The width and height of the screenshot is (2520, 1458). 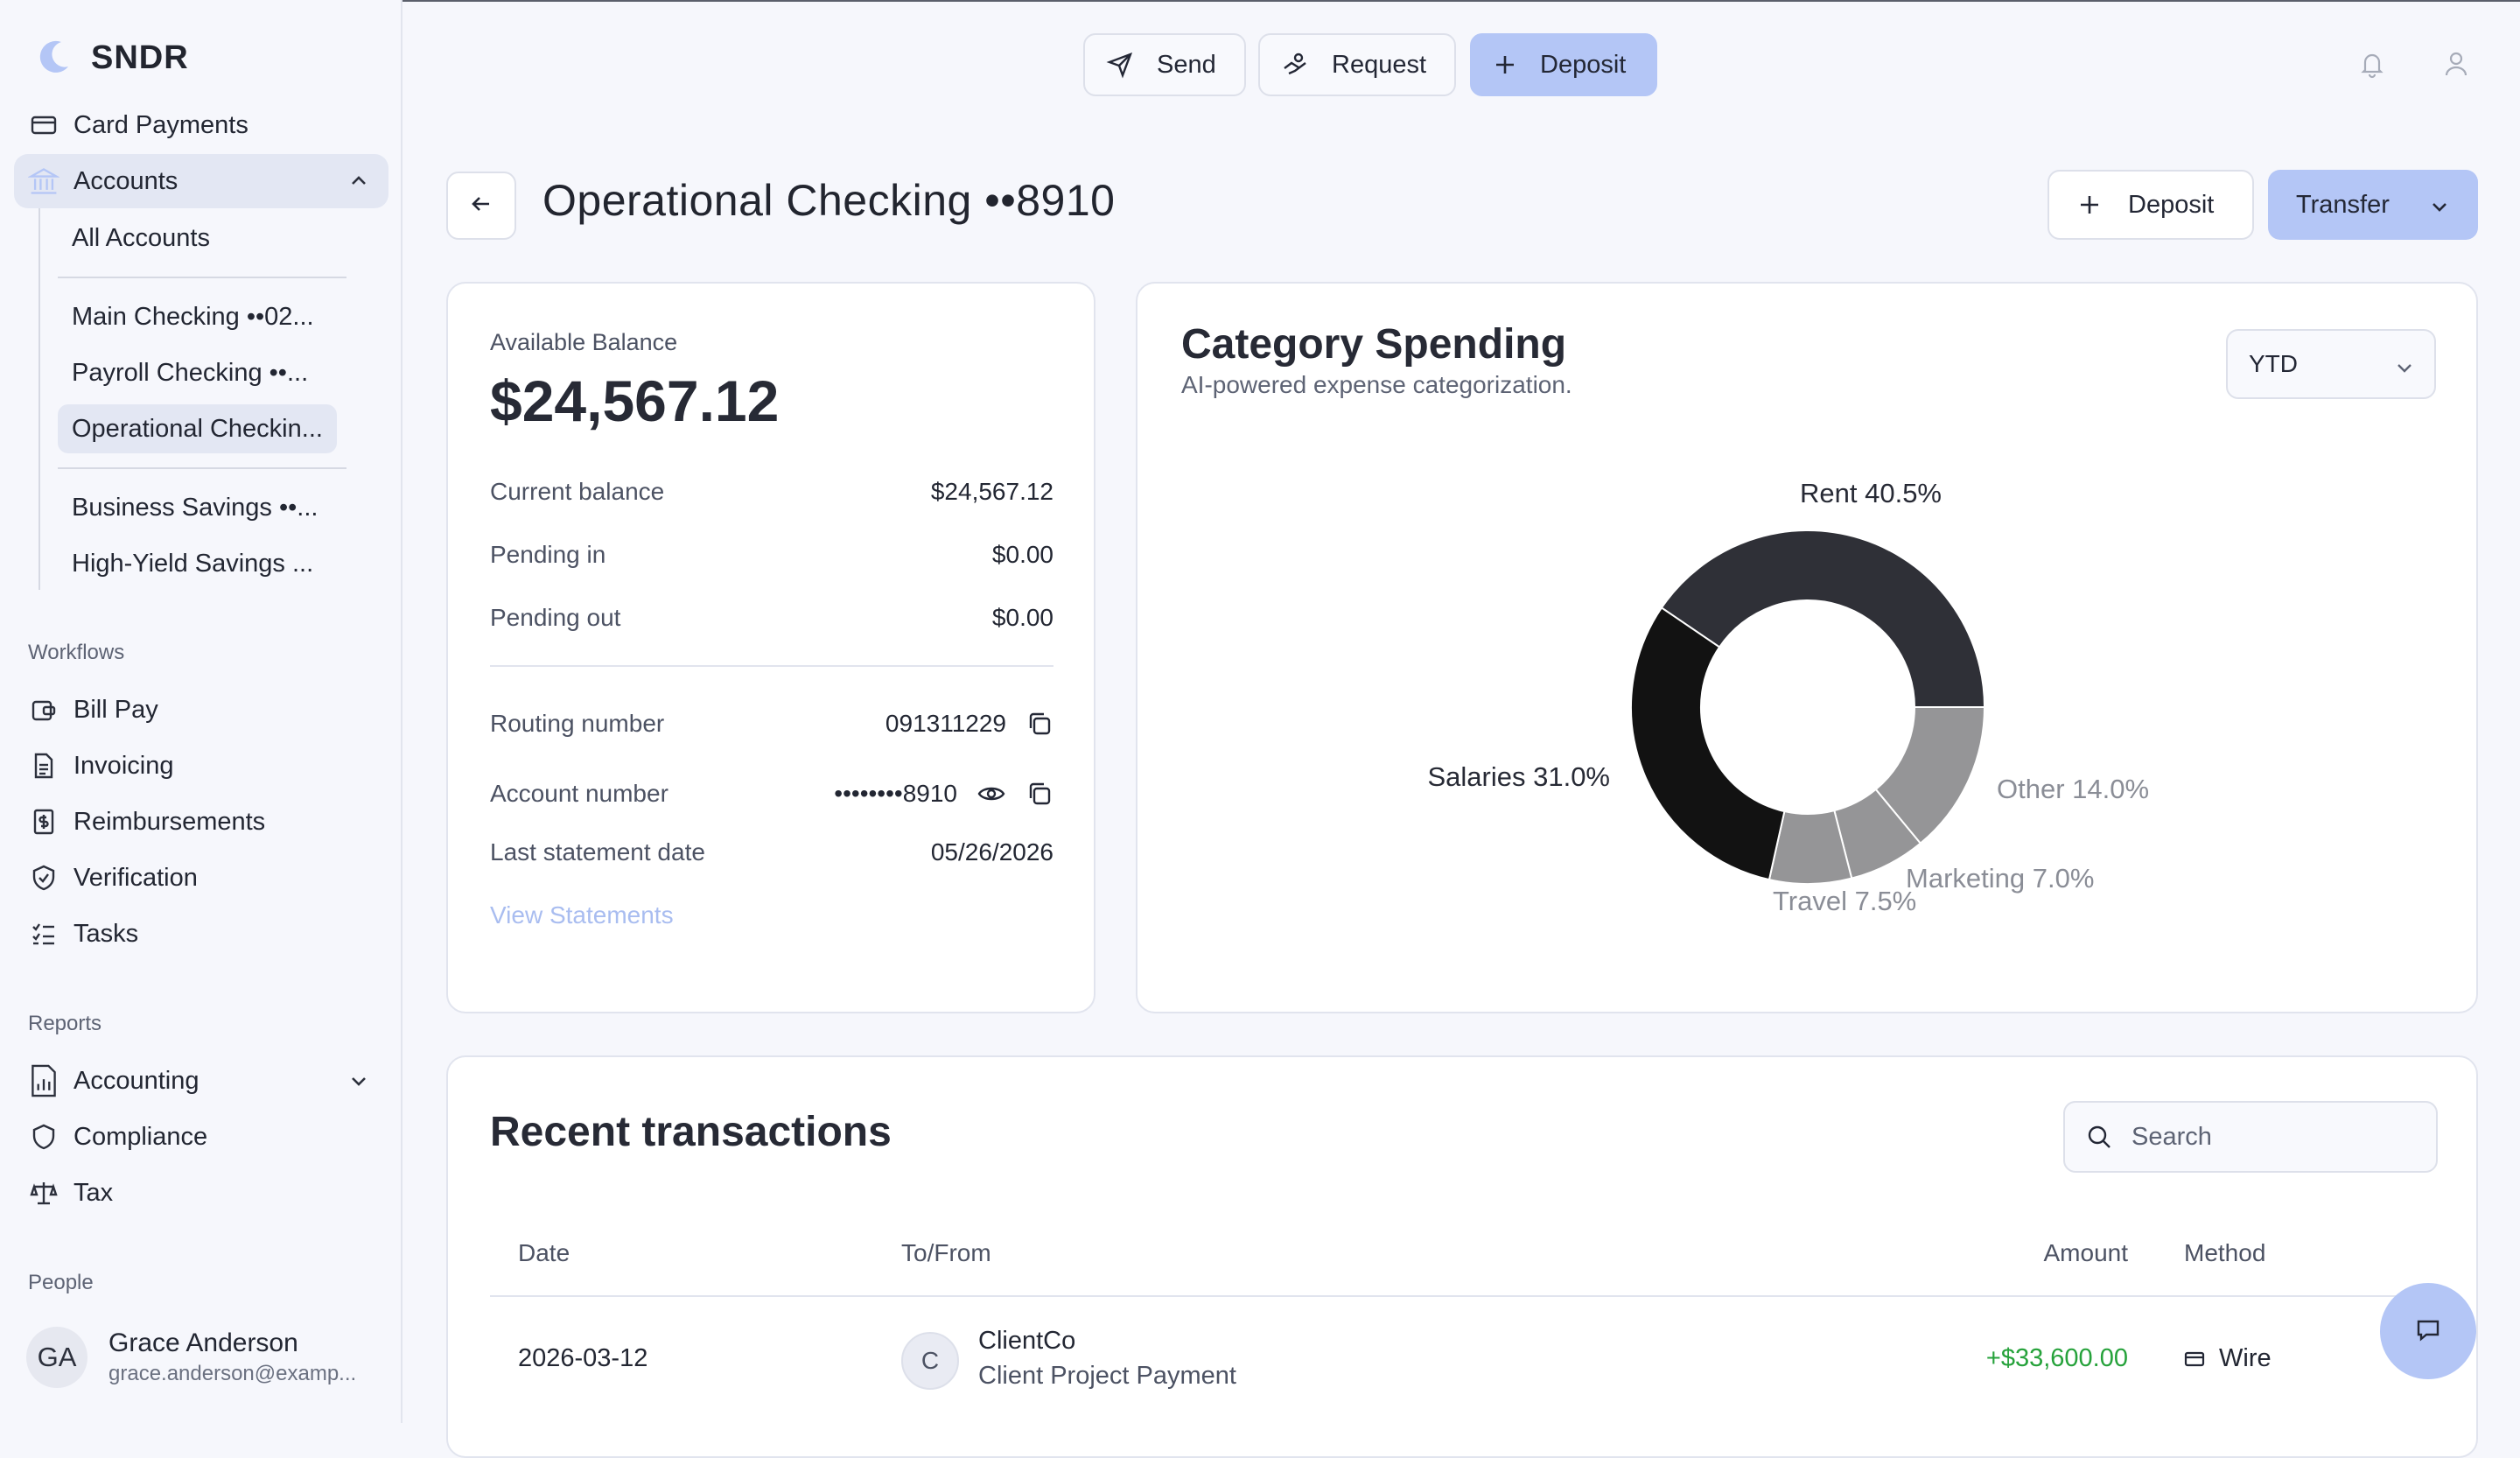 I want to click on chat-icon, so click(x=2428, y=1331).